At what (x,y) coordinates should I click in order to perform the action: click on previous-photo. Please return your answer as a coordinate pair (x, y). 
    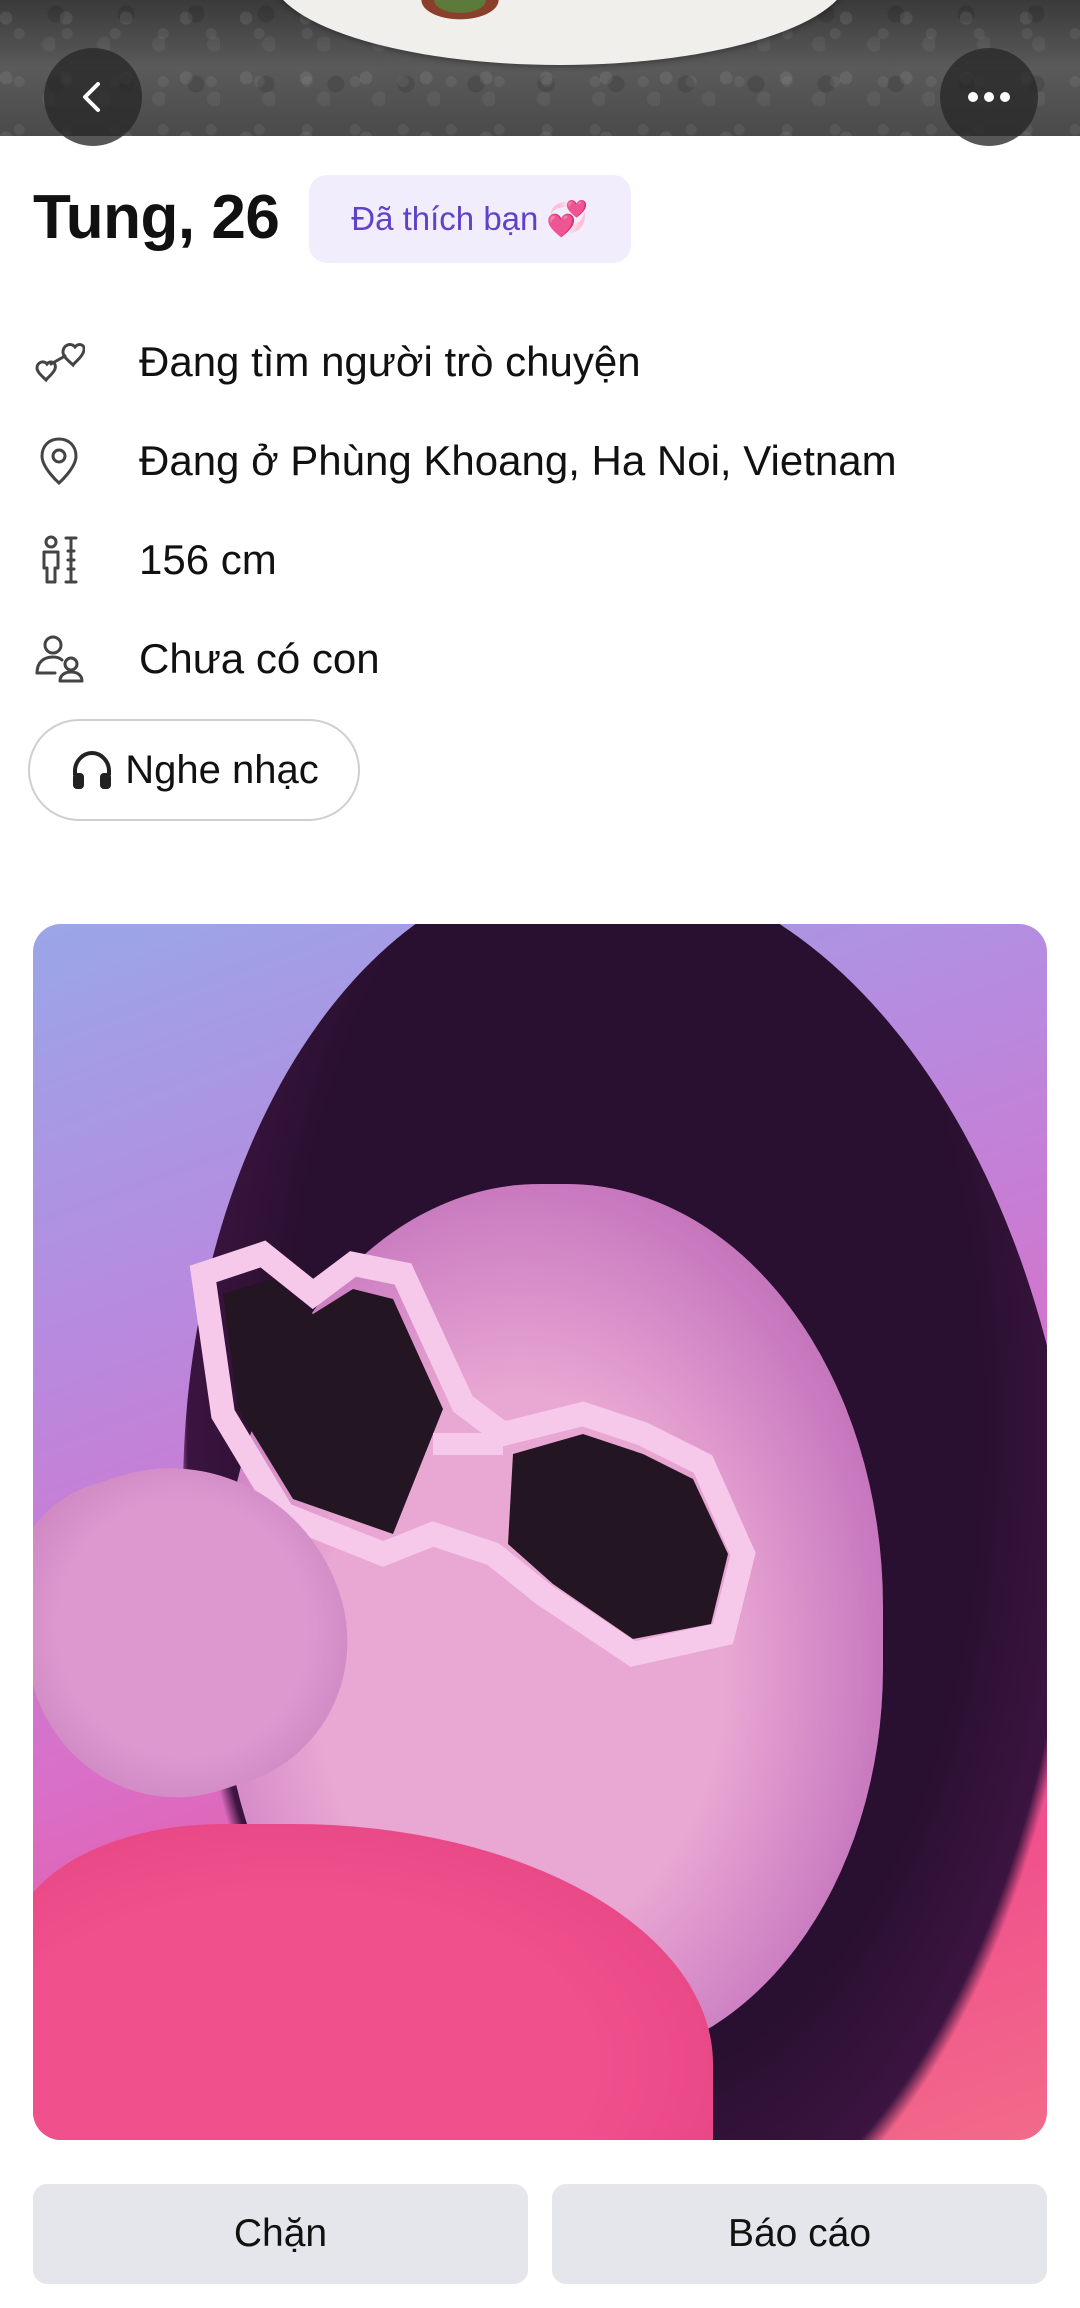
    Looking at the image, I should click on (540, 68).